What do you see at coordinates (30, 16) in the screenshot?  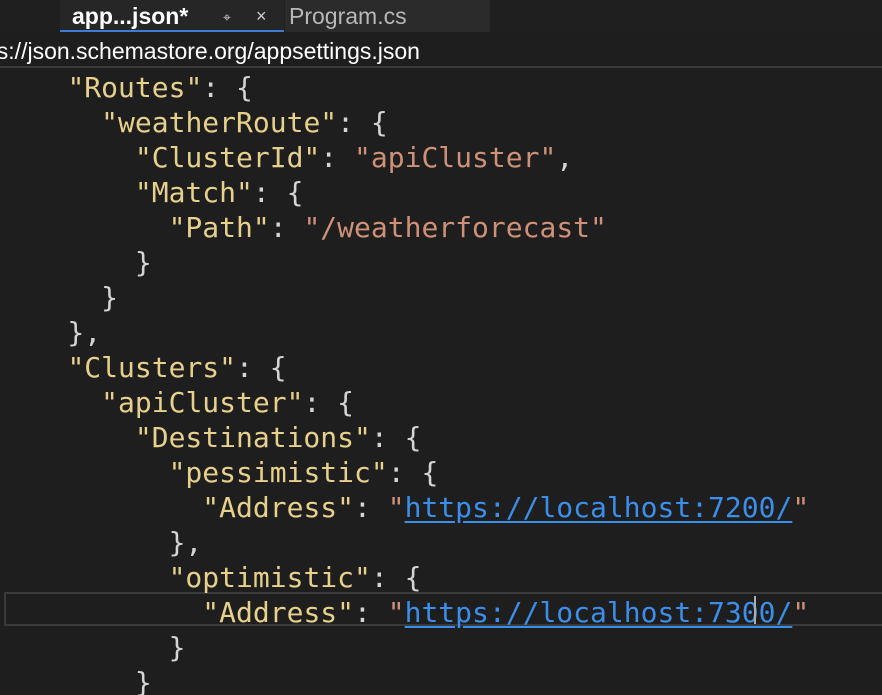 I see `tab-strip-overflow-area` at bounding box center [30, 16].